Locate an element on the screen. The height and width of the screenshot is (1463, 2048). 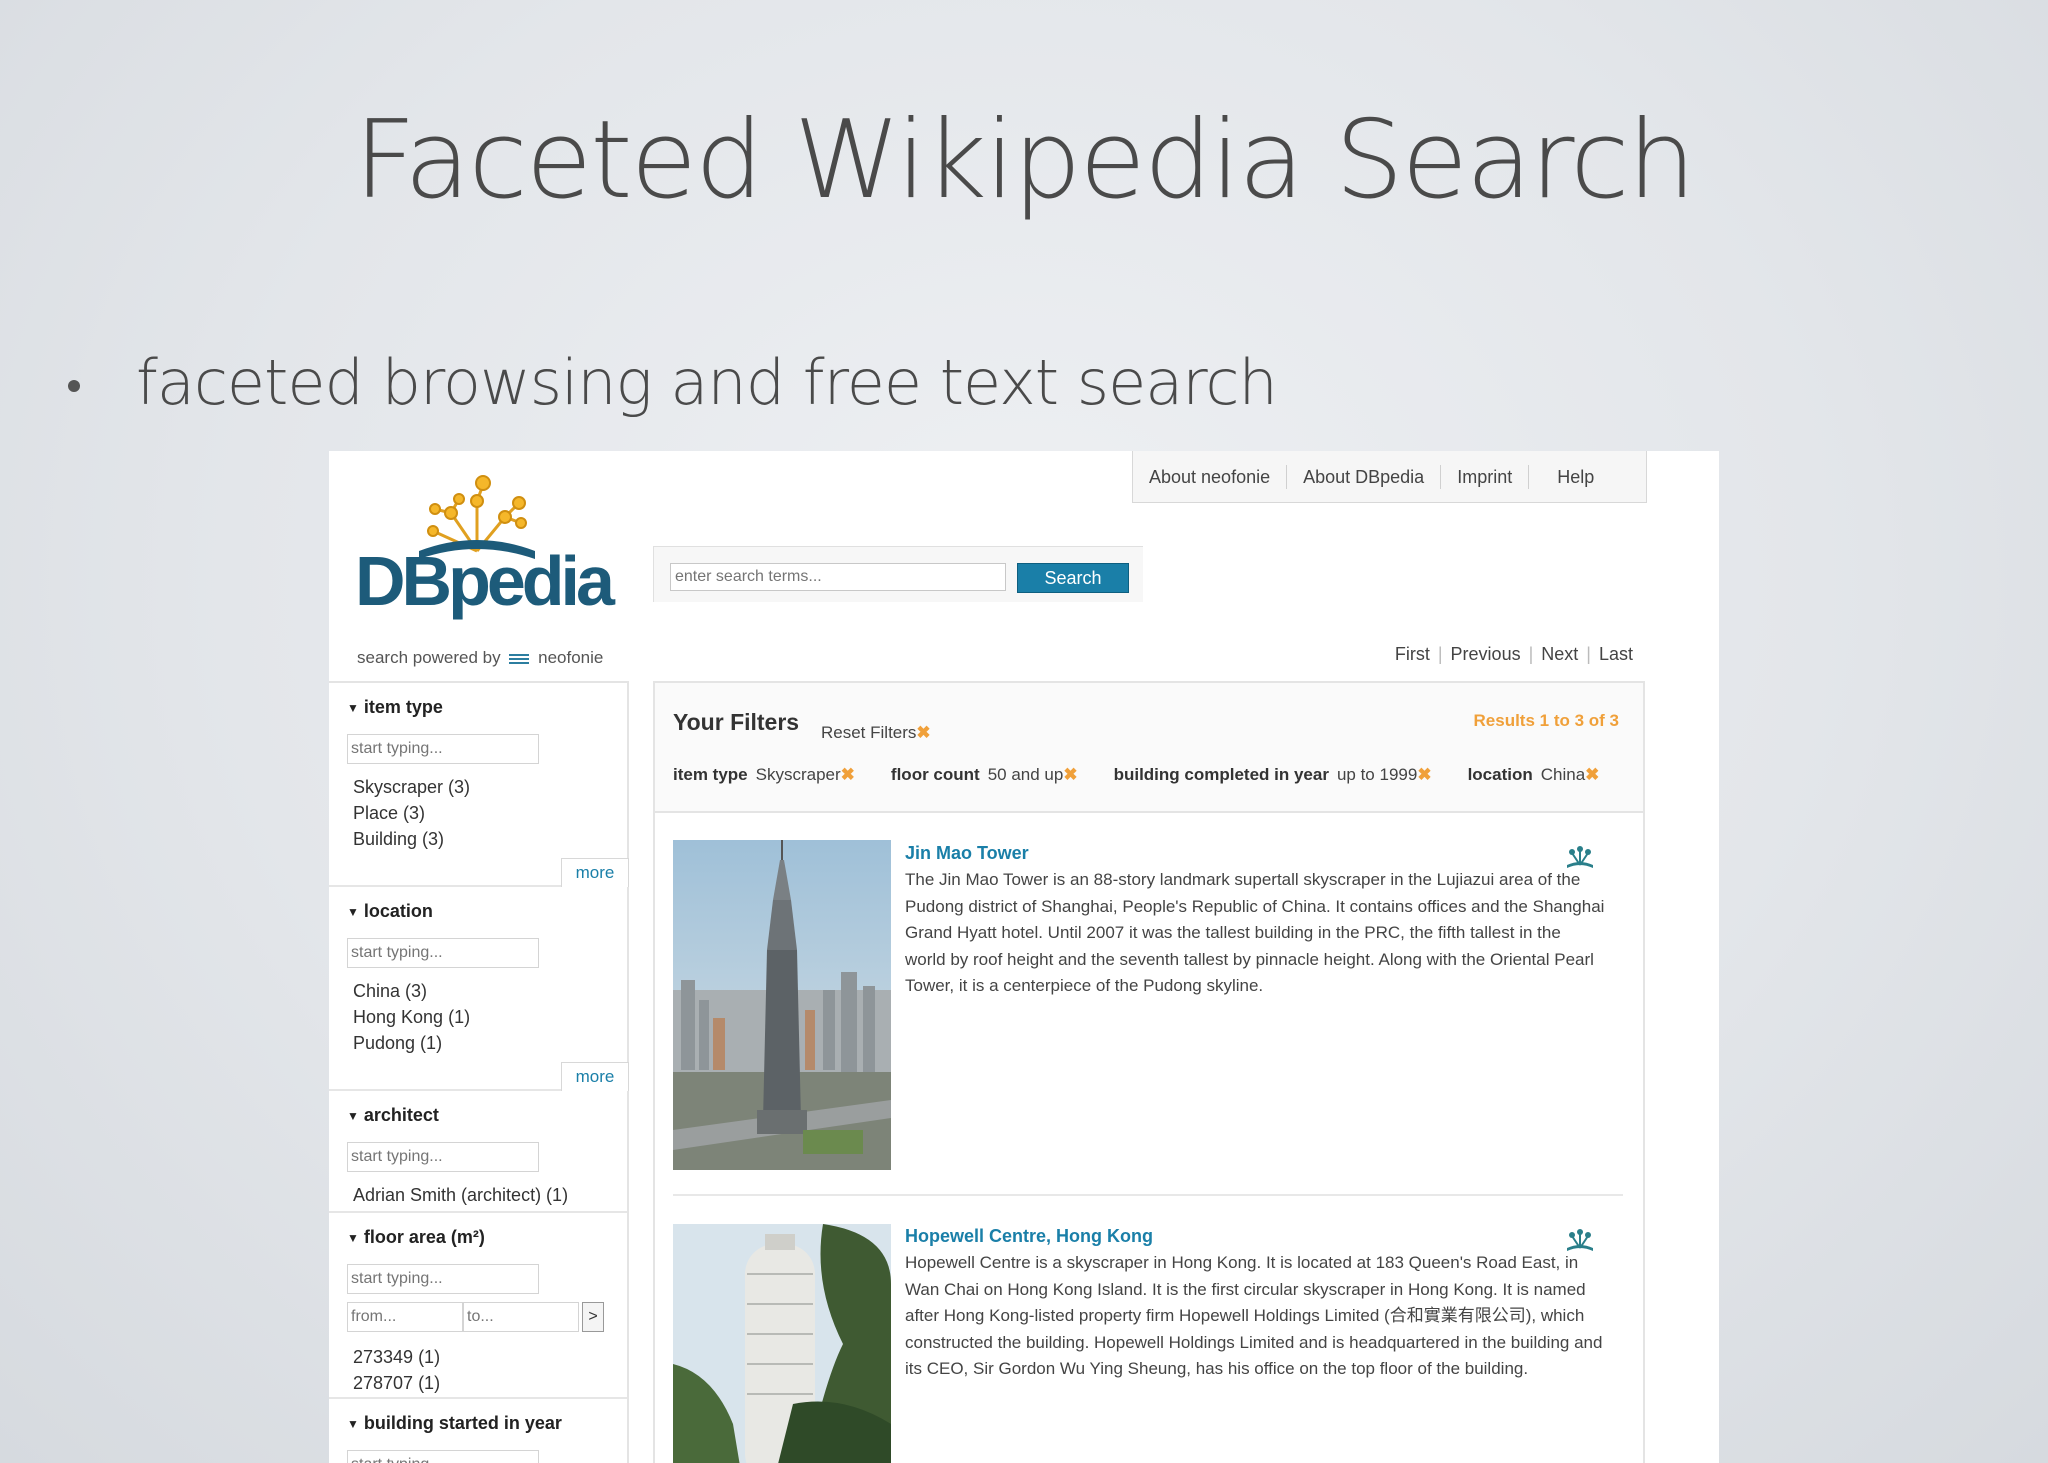
facet-floor-area: ▼floor area (m²) > 273349 (1) 278707 (1) is located at coordinates (478, 1306).